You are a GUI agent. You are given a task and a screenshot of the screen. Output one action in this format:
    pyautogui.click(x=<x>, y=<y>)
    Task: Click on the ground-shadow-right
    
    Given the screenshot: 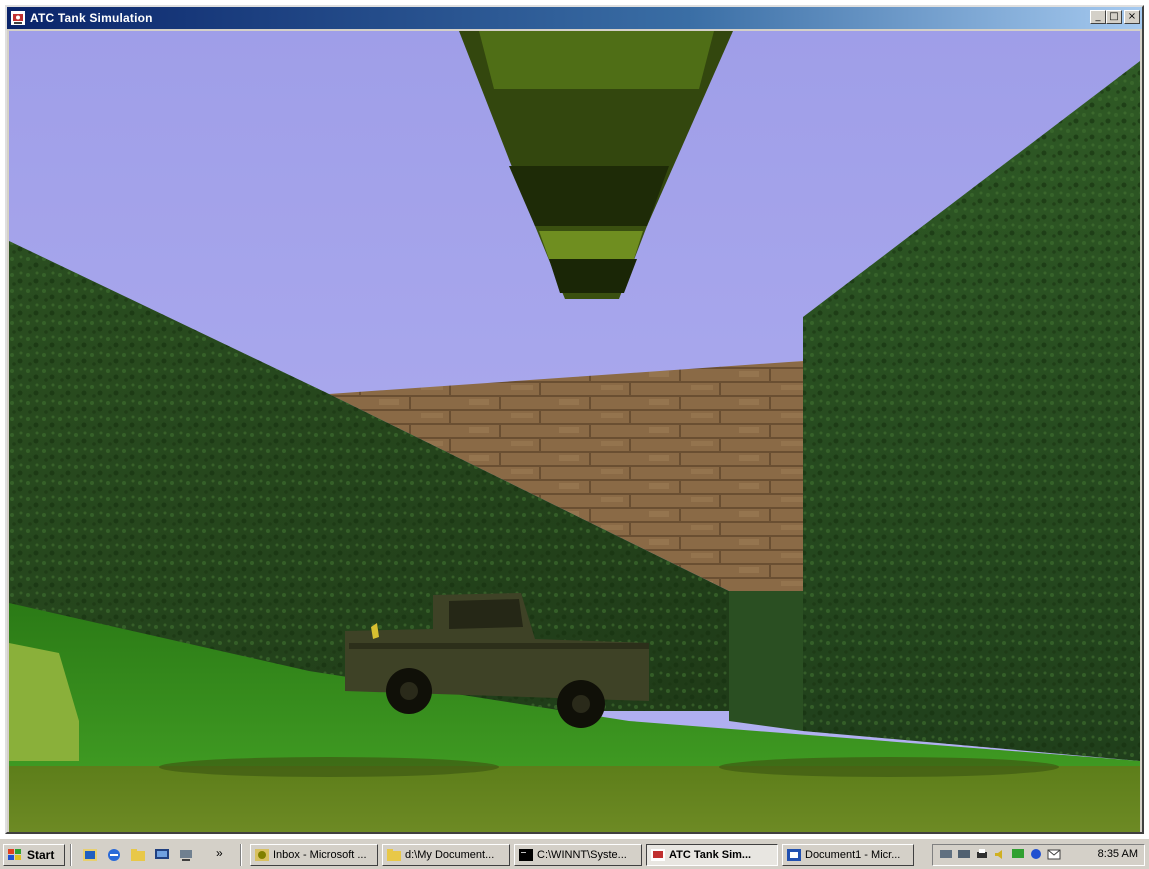 What is the action you would take?
    pyautogui.click(x=889, y=767)
    